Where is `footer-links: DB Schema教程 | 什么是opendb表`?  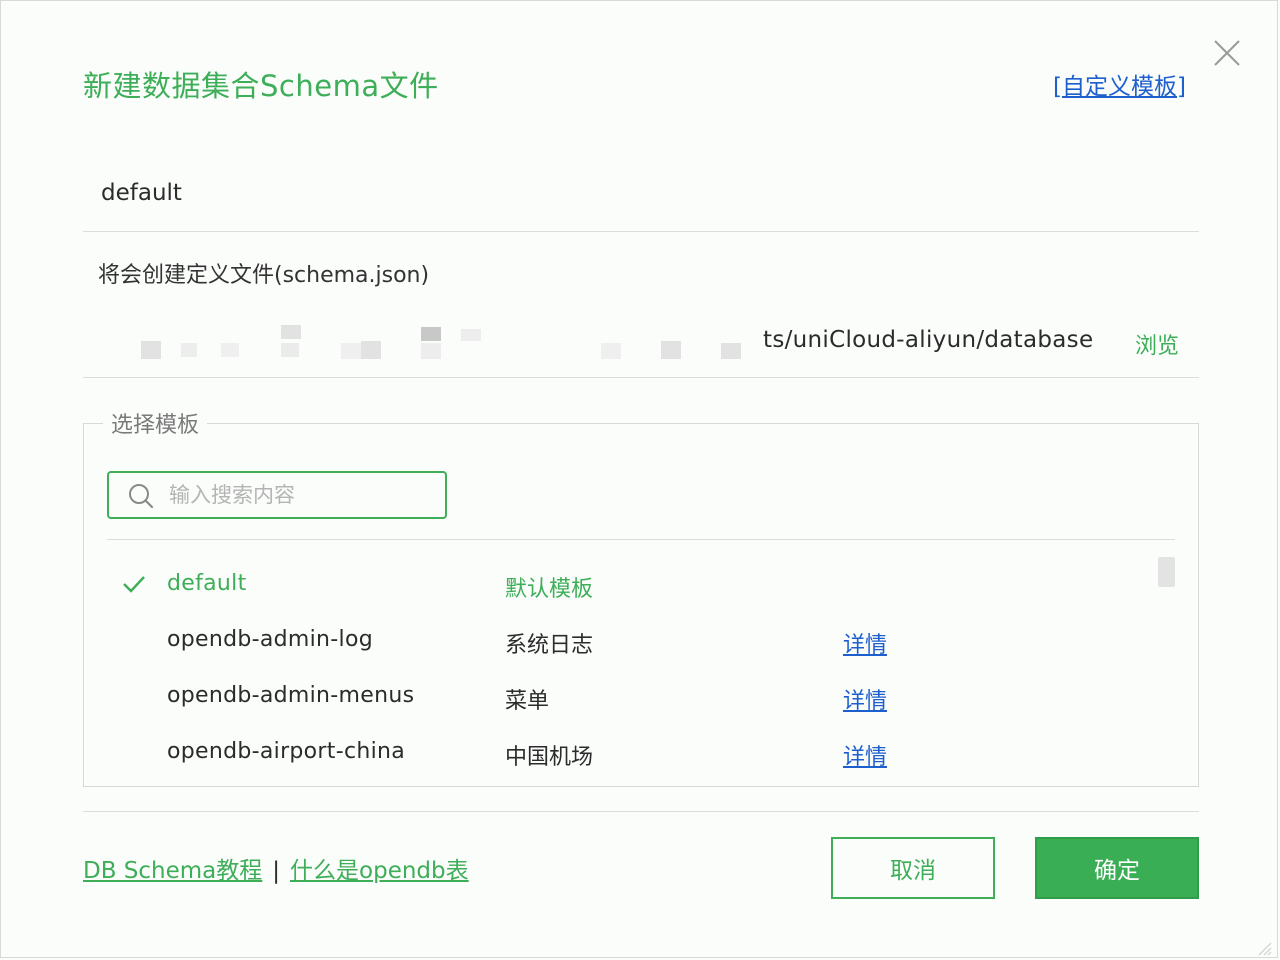
footer-links: DB Schema教程 | 什么是opendb表 is located at coordinates (276, 868).